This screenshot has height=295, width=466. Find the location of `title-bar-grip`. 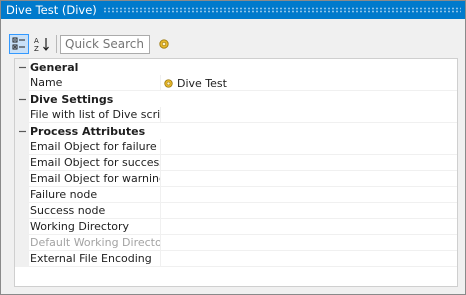

title-bar-grip is located at coordinates (281, 10).